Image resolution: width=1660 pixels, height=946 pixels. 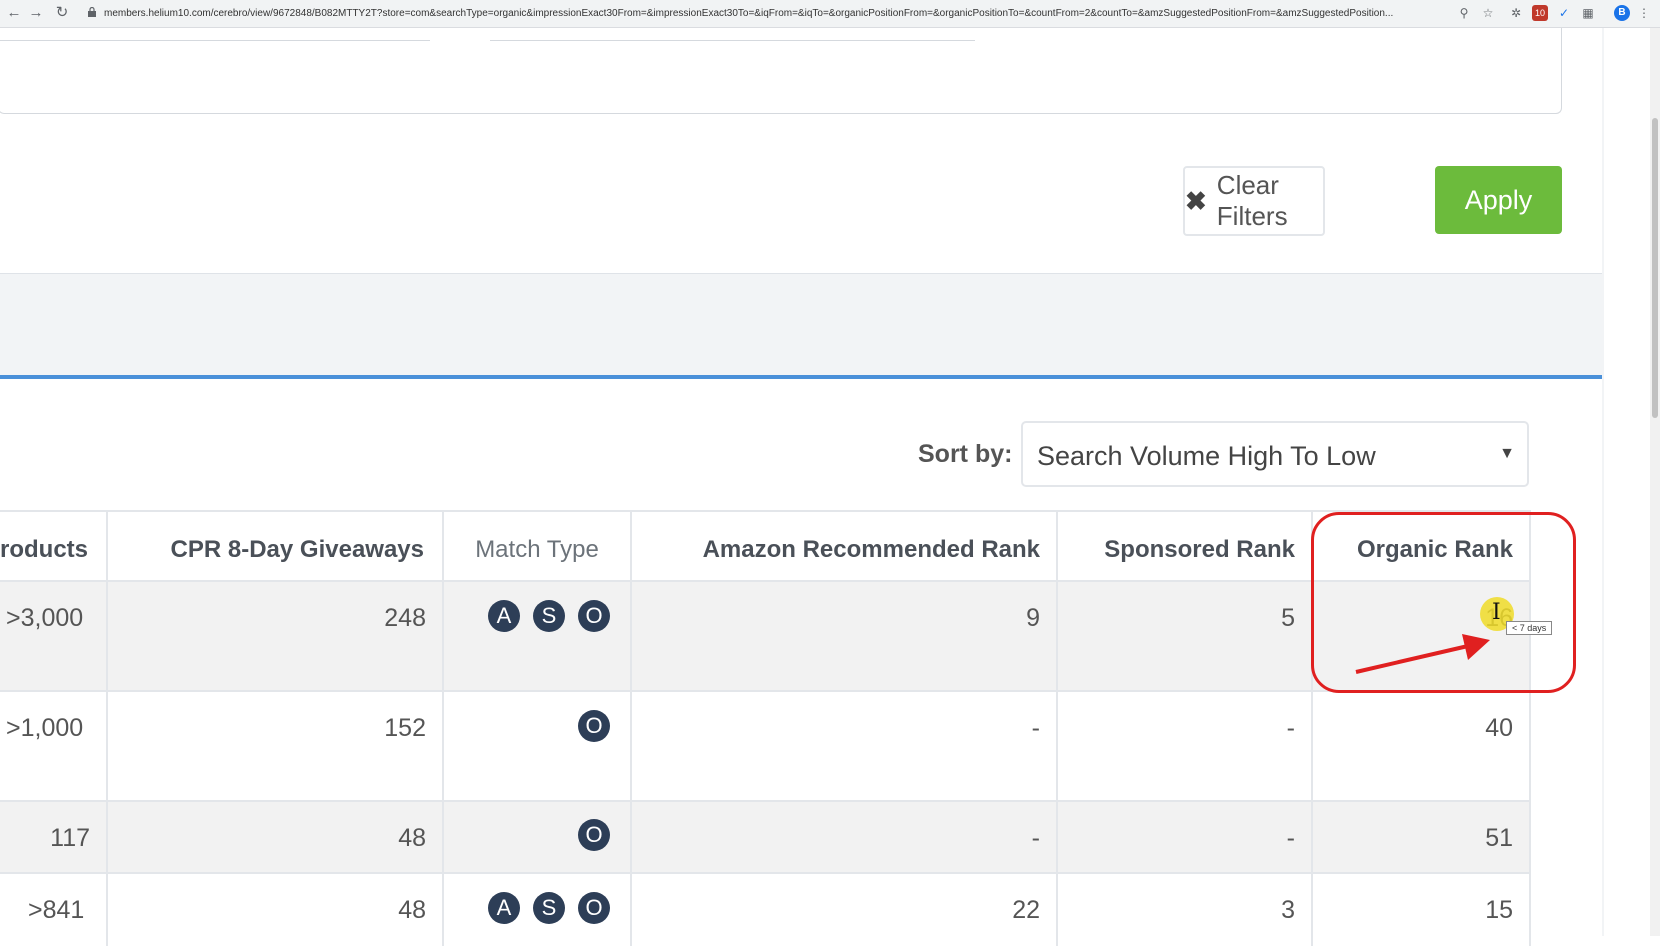 I want to click on clear-filters-button: ✖ Clear Filters, so click(x=1254, y=201).